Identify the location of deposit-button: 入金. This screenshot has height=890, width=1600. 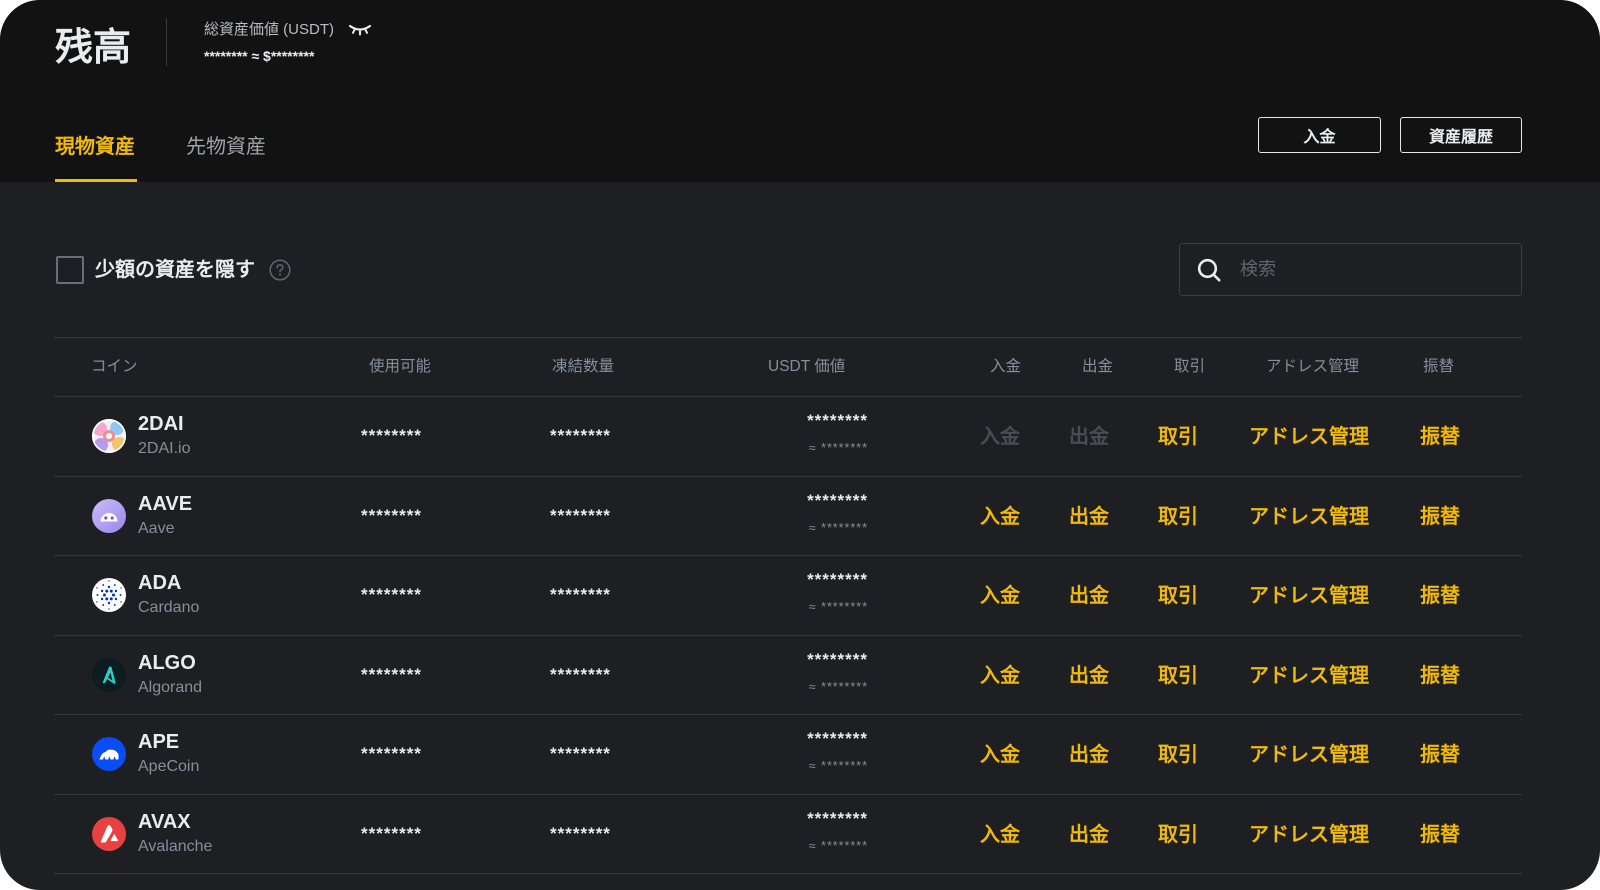
(1319, 135).